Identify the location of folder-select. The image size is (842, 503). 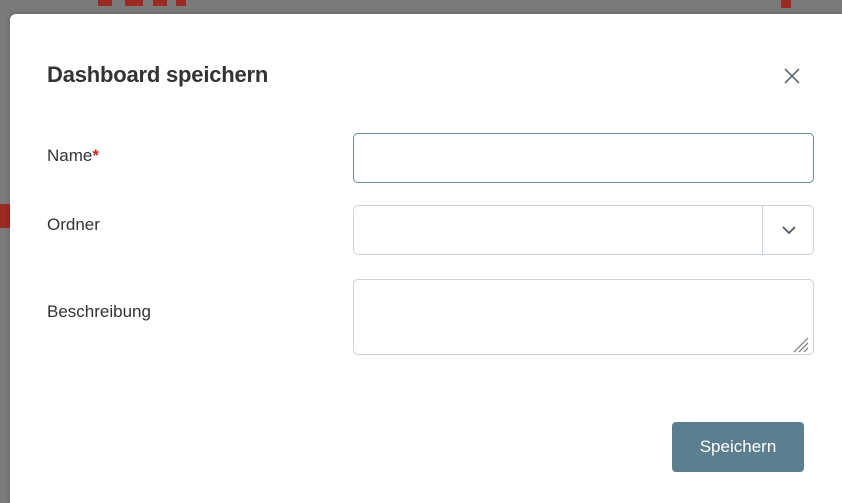
(583, 230).